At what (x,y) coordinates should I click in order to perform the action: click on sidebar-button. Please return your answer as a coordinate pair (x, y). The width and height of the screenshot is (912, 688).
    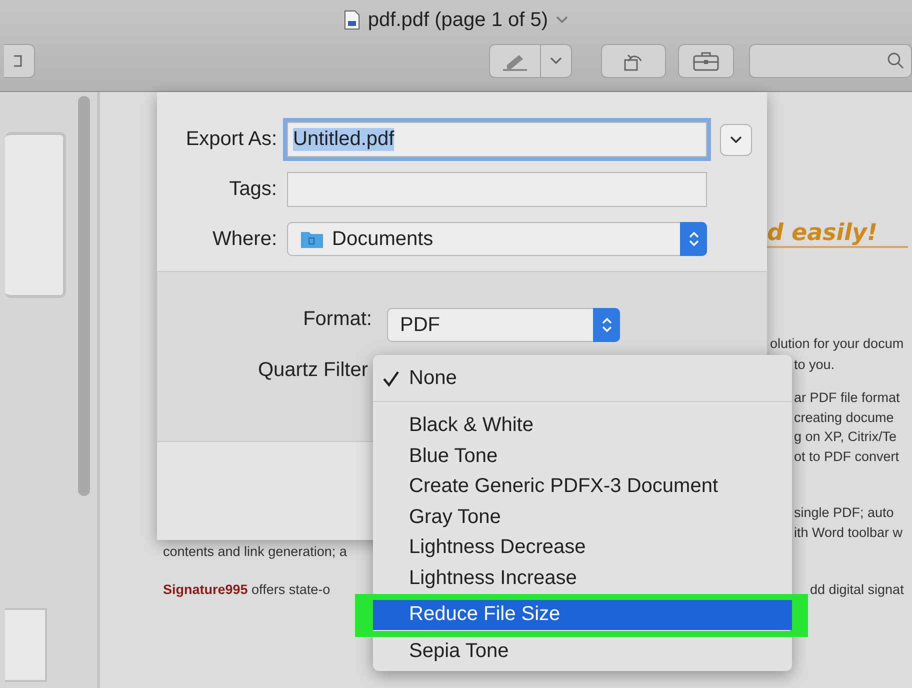
    Looking at the image, I should click on (19, 61).